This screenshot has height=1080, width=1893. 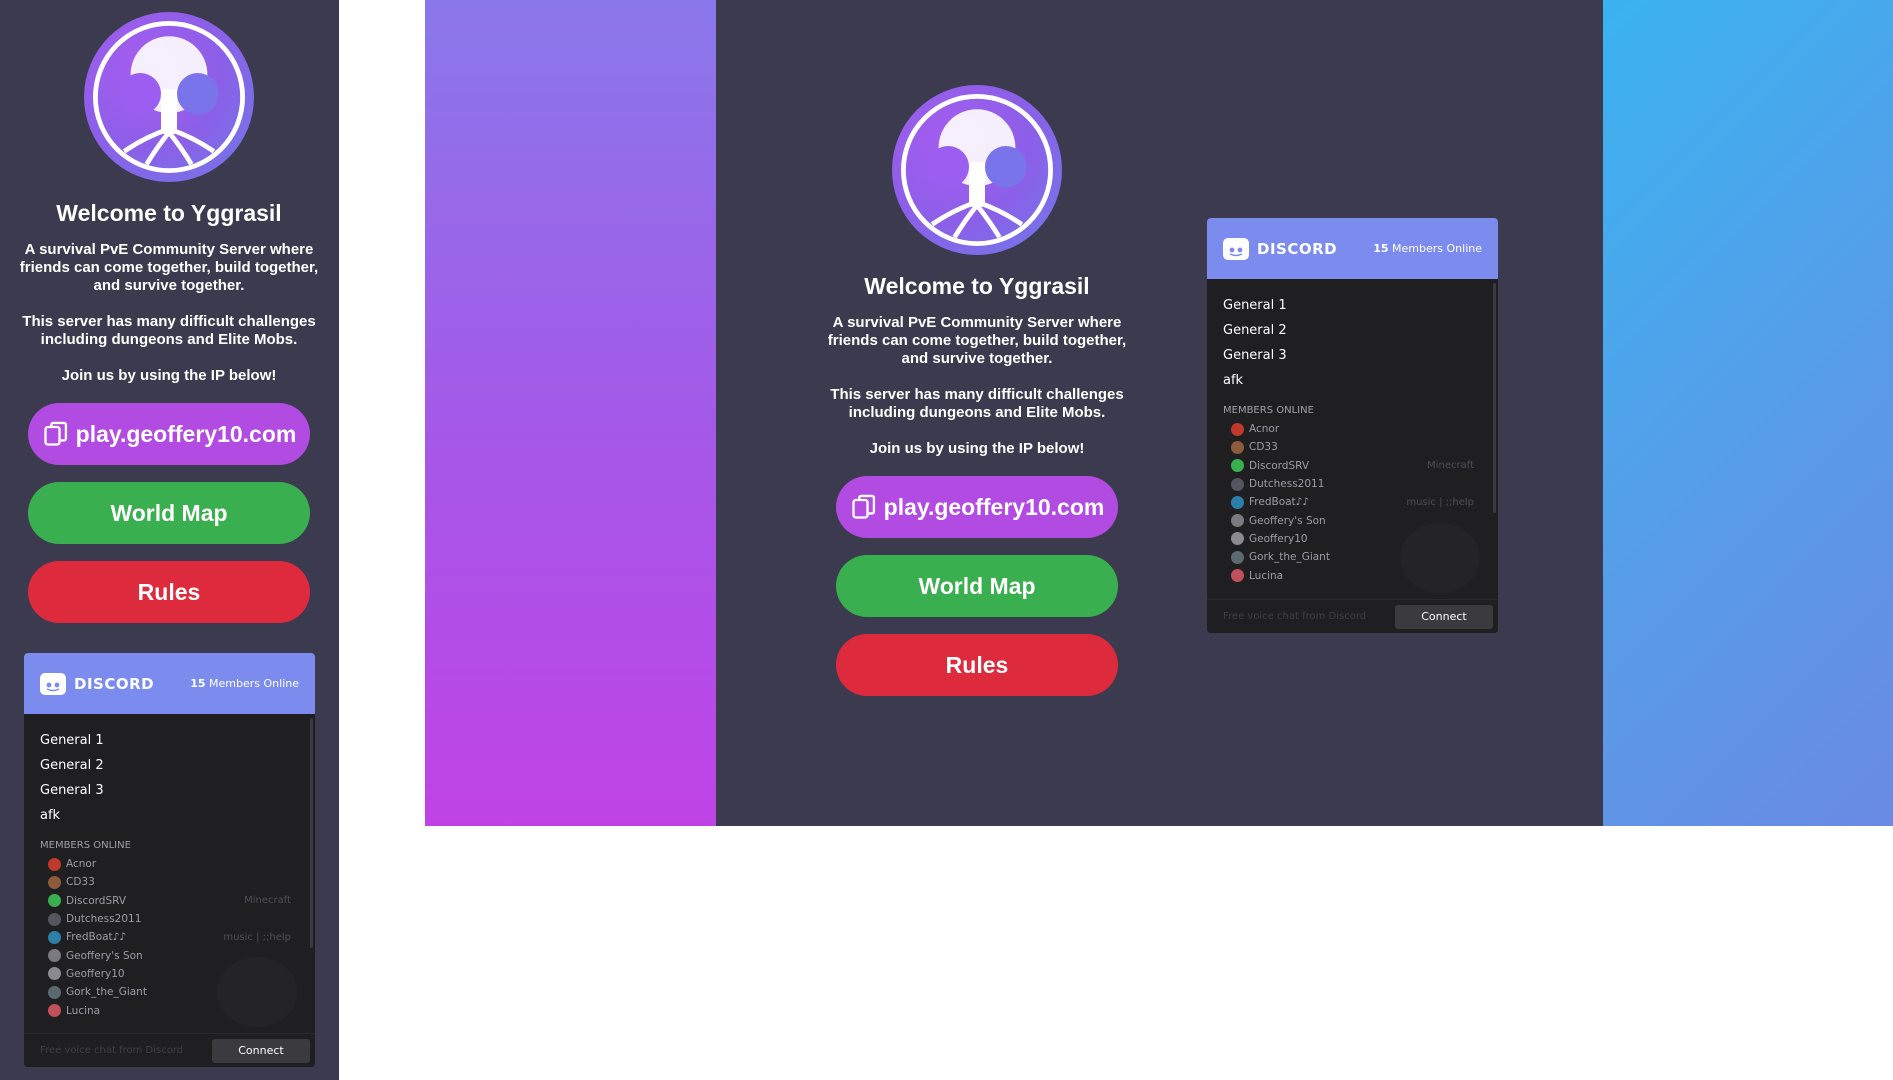 What do you see at coordinates (570, 413) in the screenshot?
I see `left-gradient-band` at bounding box center [570, 413].